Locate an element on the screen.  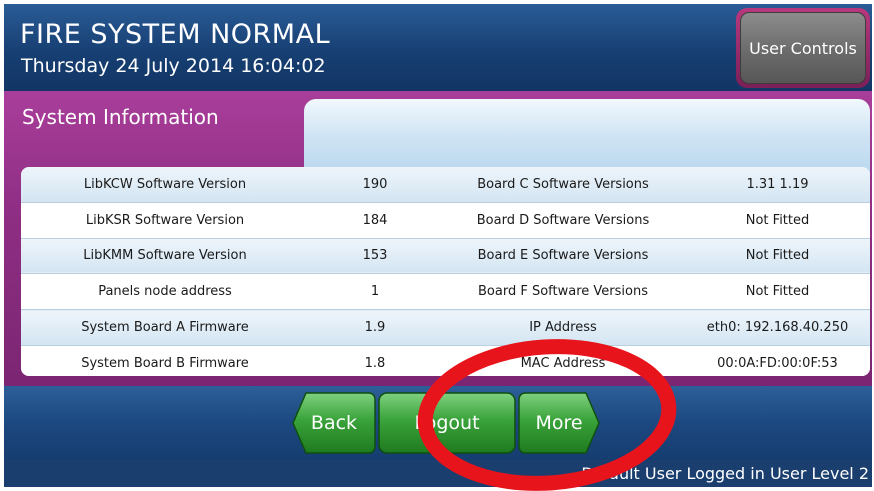
back-label: Back is located at coordinates (334, 423).